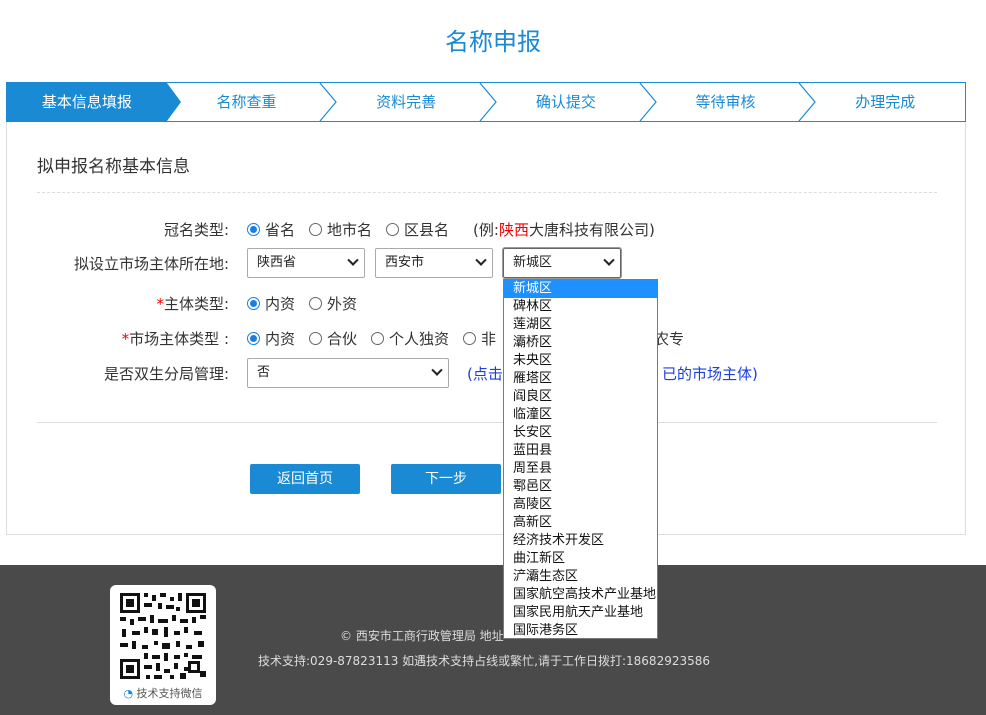 This screenshot has height=715, width=986. I want to click on district-option: 高新区, so click(580, 523).